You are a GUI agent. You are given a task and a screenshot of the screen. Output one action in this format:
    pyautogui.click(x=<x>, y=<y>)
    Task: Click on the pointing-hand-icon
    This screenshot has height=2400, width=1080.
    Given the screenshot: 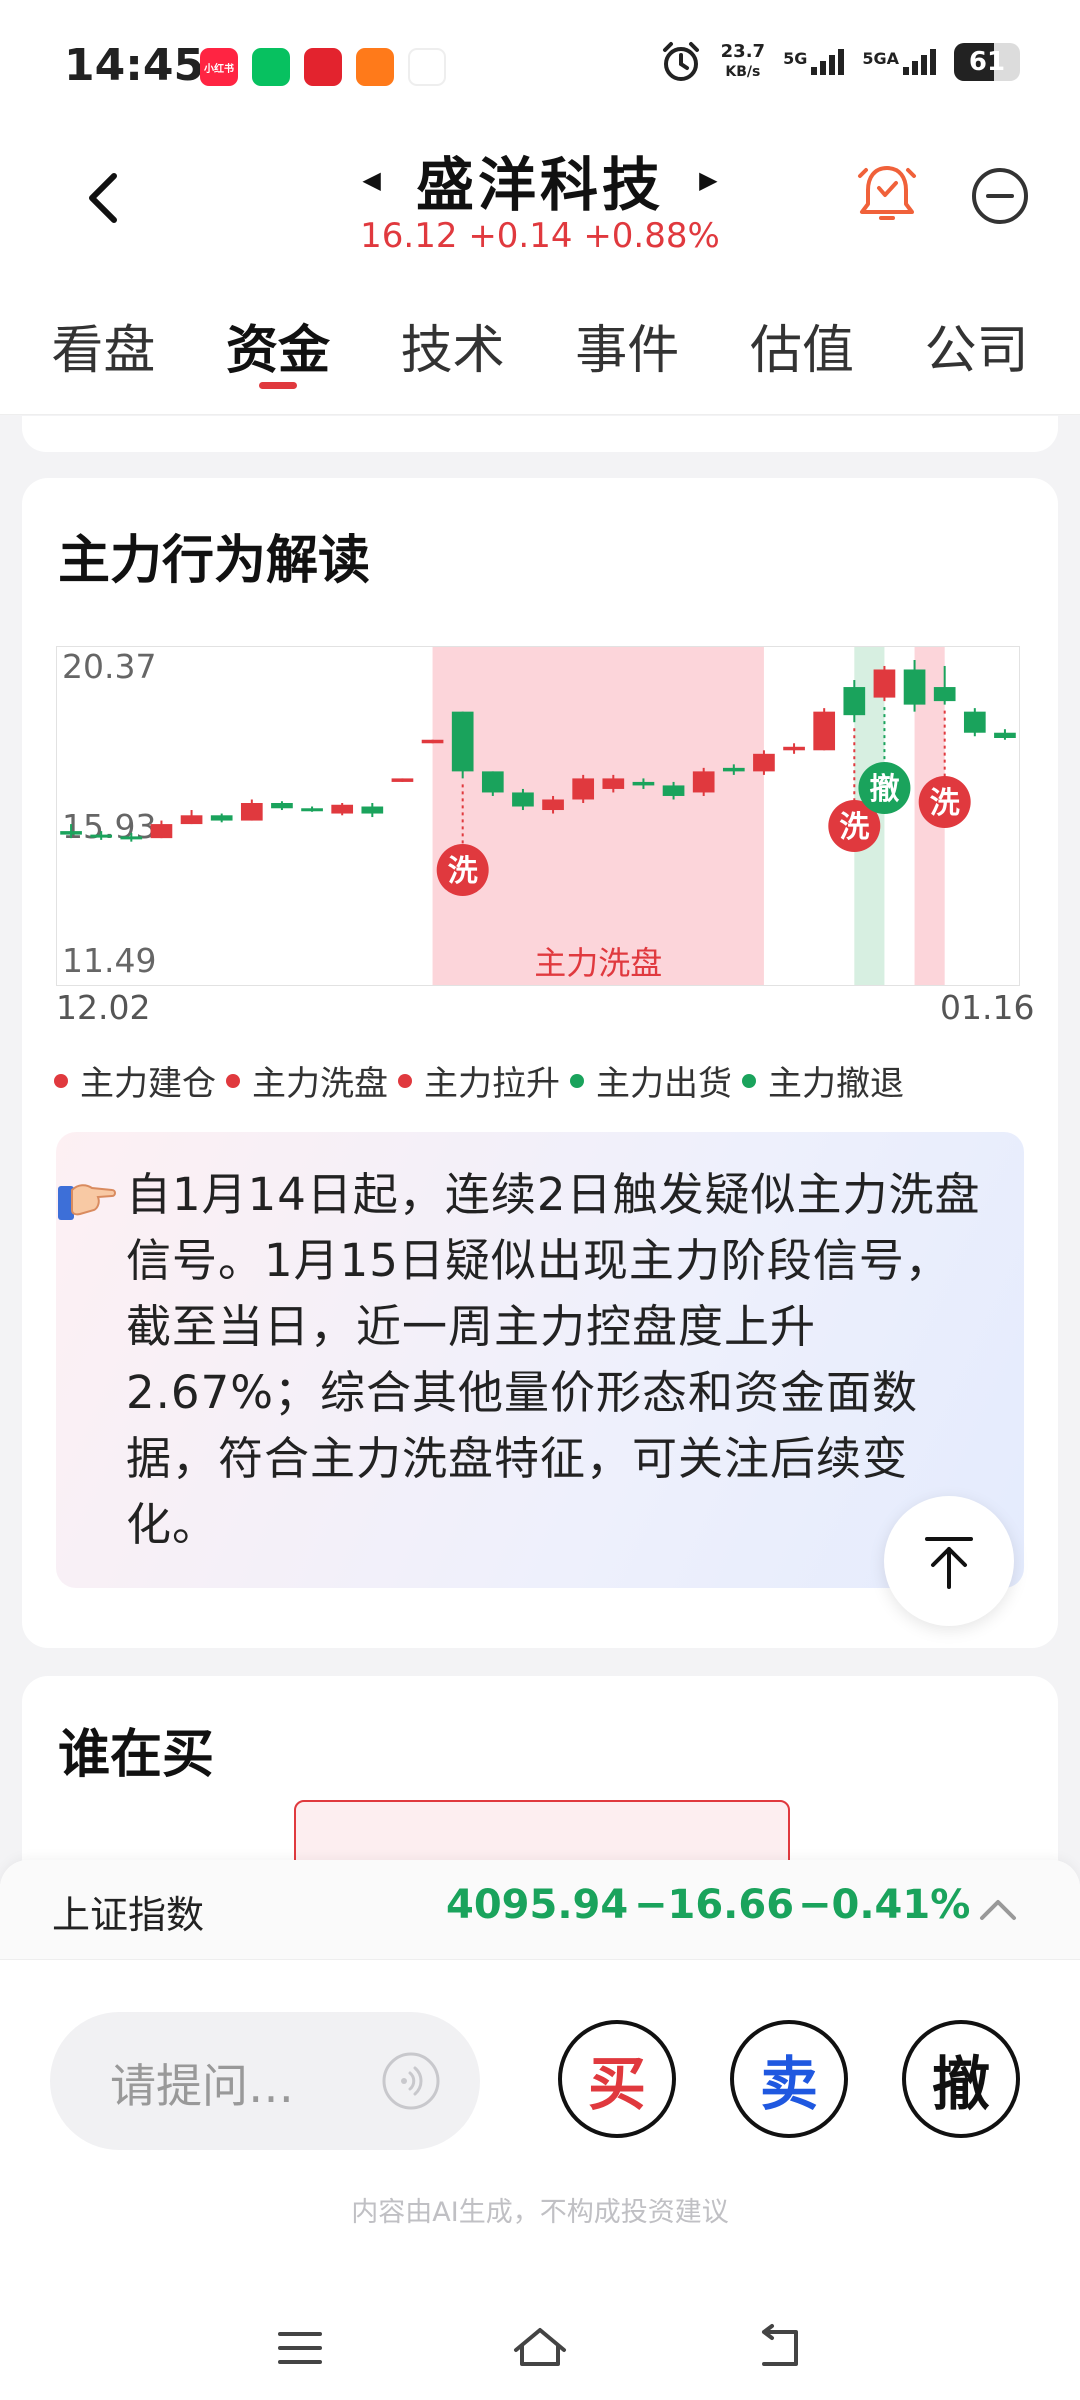 What is the action you would take?
    pyautogui.click(x=87, y=1202)
    